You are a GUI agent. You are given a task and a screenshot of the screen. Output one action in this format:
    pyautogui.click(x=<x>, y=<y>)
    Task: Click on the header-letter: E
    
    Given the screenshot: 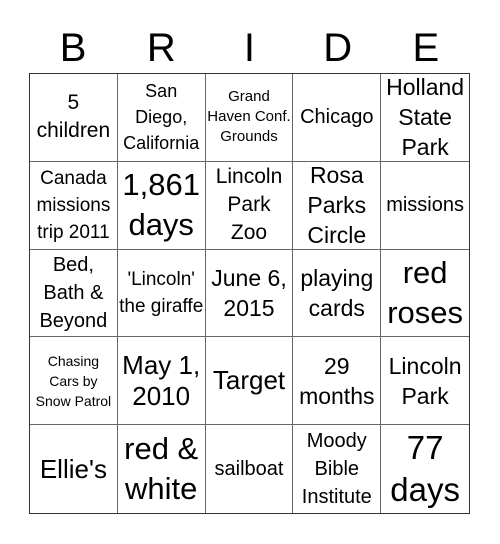 What is the action you would take?
    pyautogui.click(x=426, y=48)
    